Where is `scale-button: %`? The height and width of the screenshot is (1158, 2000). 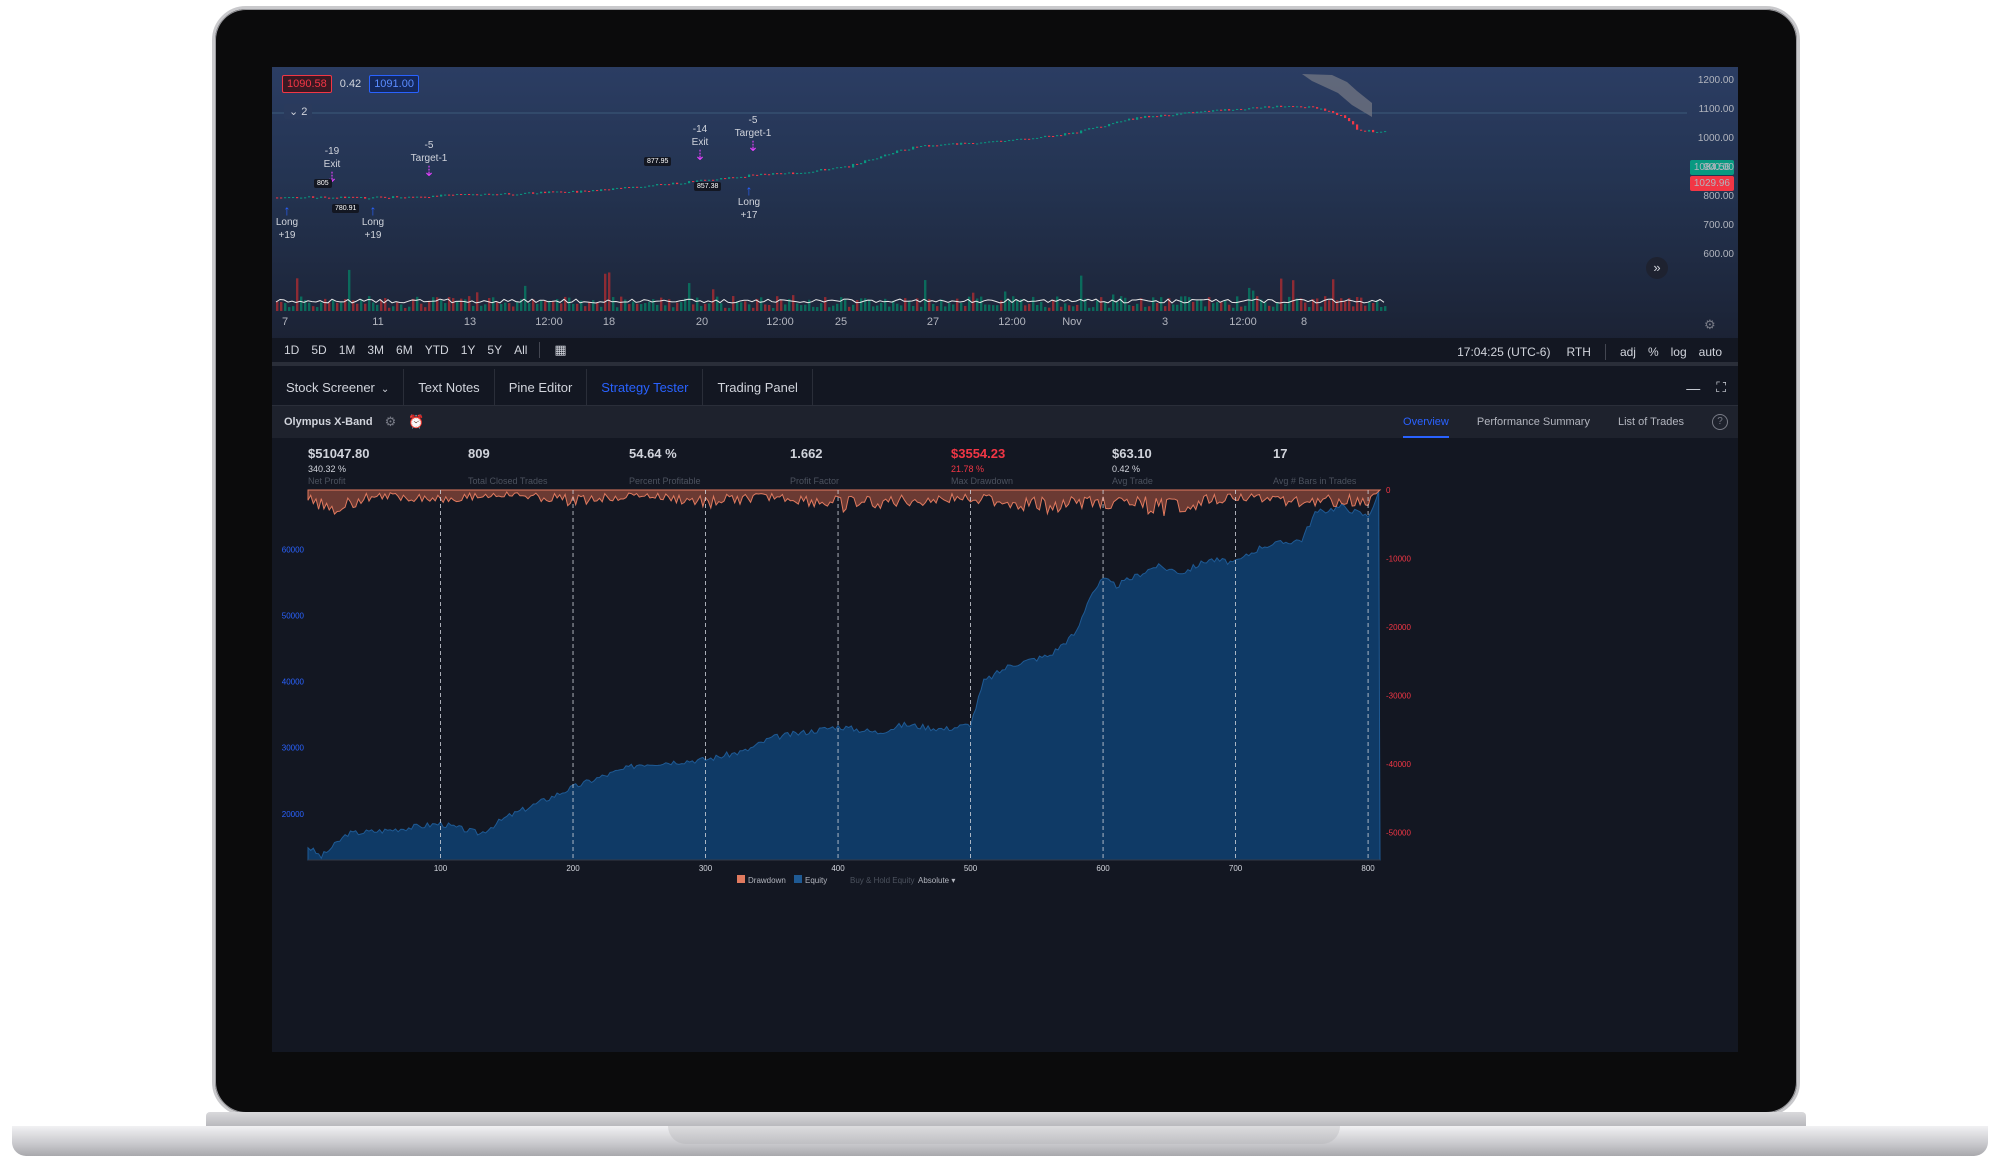 scale-button: % is located at coordinates (1653, 352).